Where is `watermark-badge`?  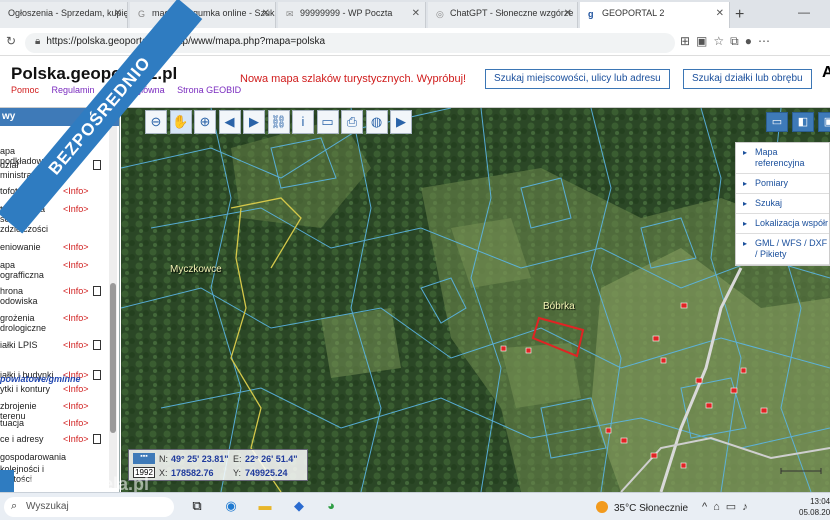
watermark-badge is located at coordinates (7, 481).